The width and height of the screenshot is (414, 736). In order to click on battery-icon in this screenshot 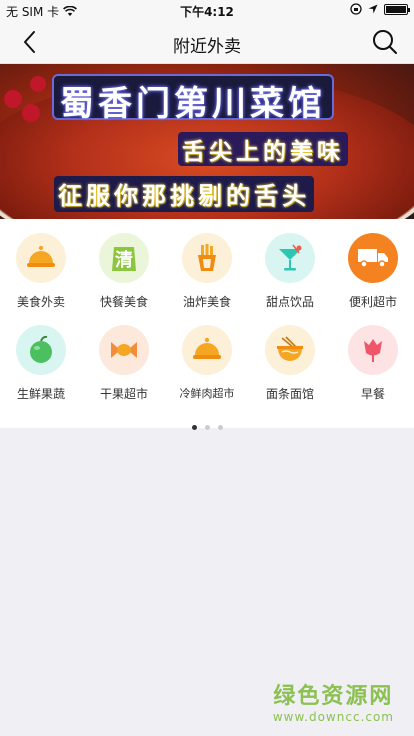, I will do `click(397, 9)`.